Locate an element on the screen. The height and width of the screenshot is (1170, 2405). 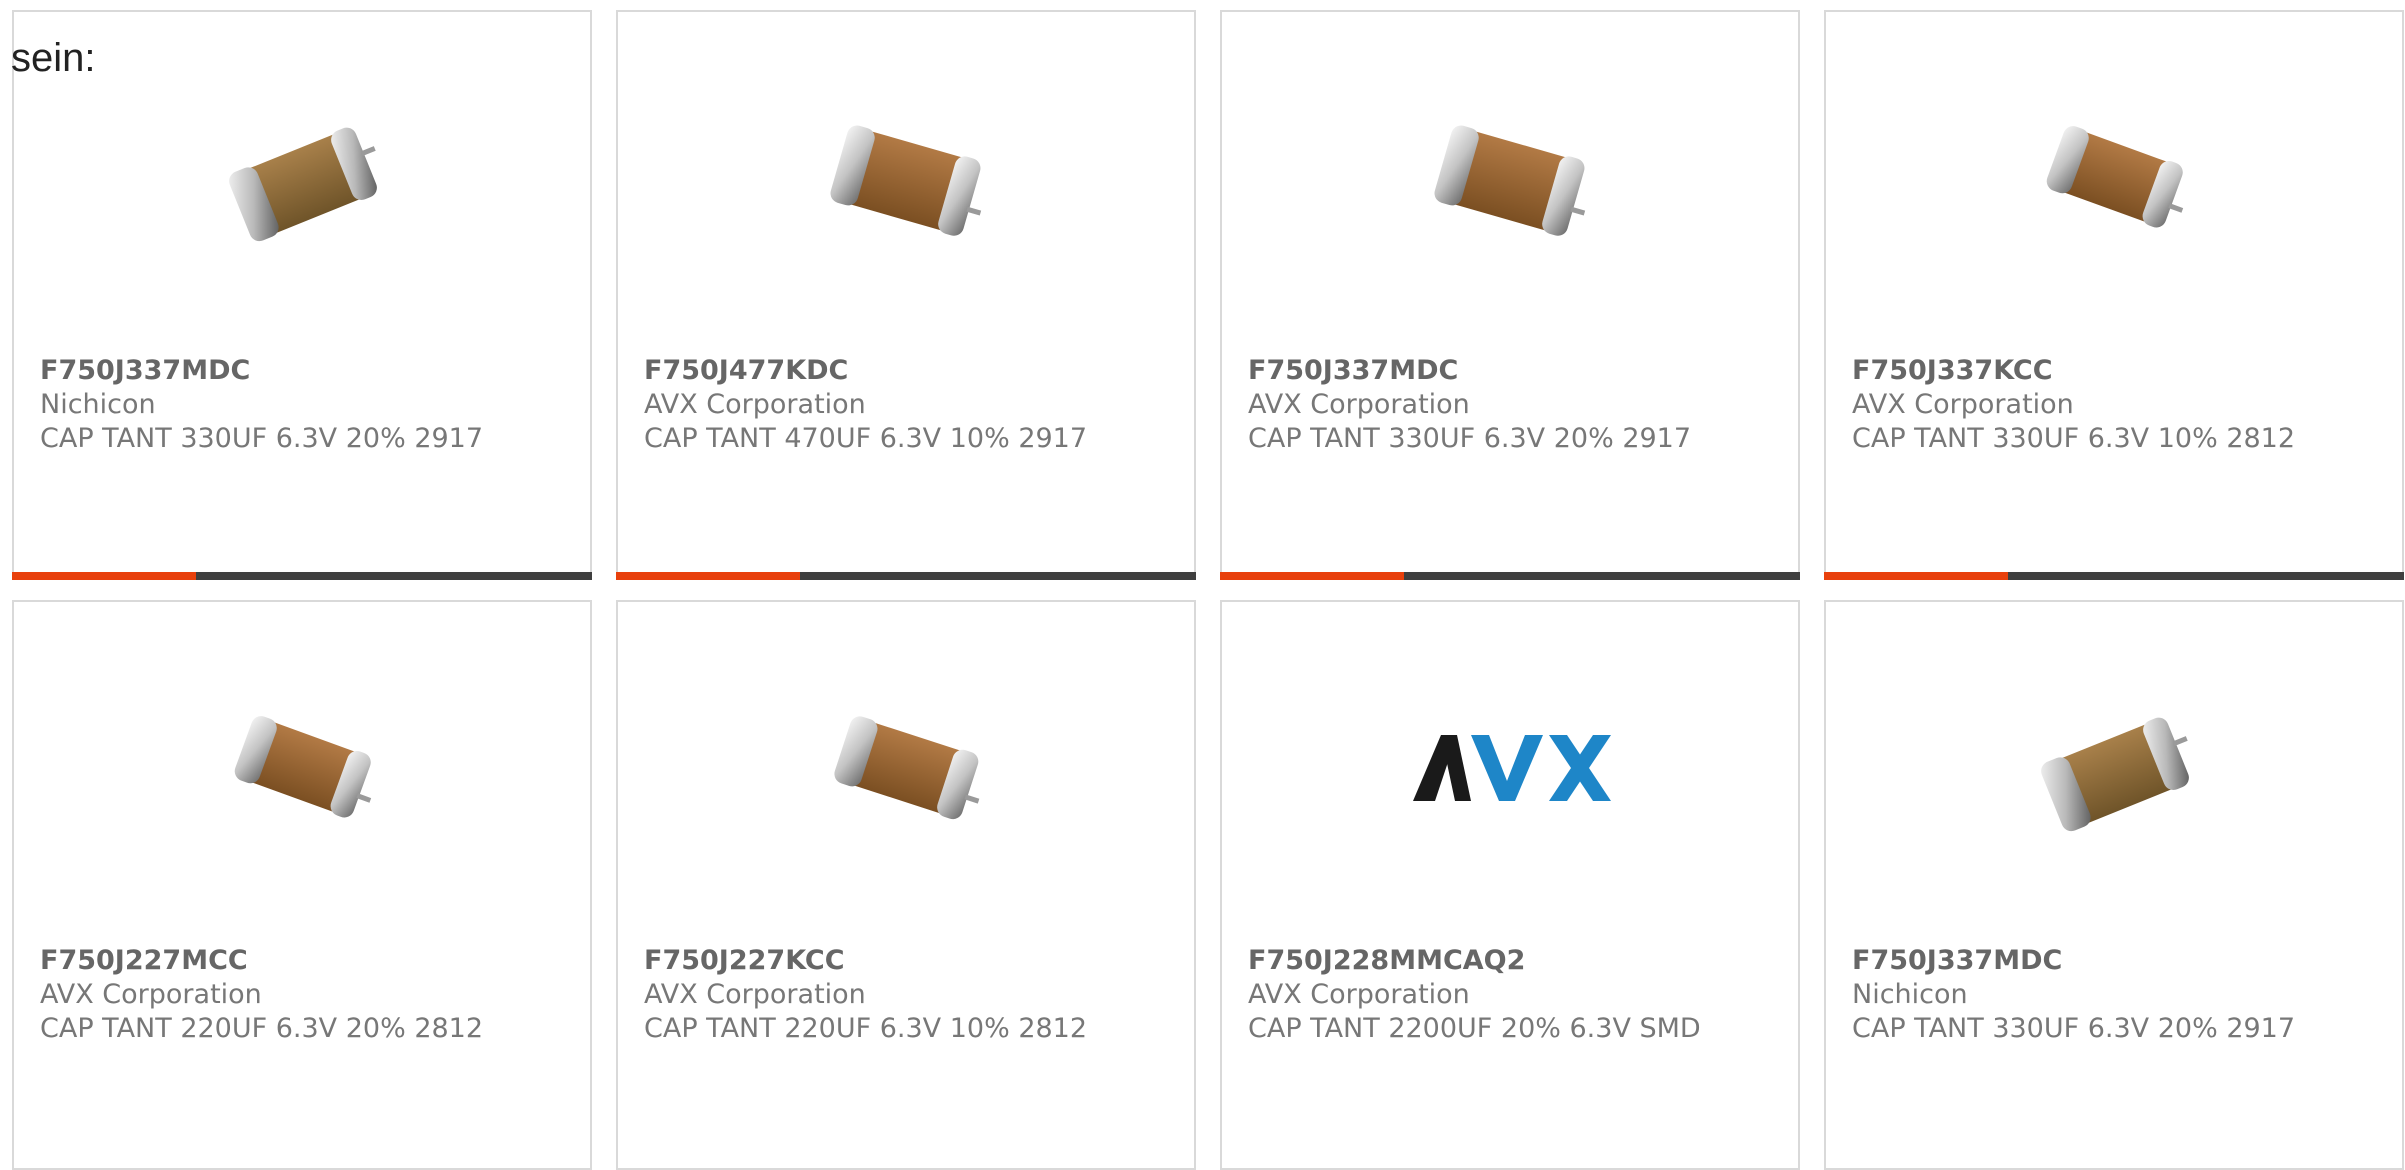
description: CAP TANT 220UF 6.3V 20% 2812 is located at coordinates (262, 1028).